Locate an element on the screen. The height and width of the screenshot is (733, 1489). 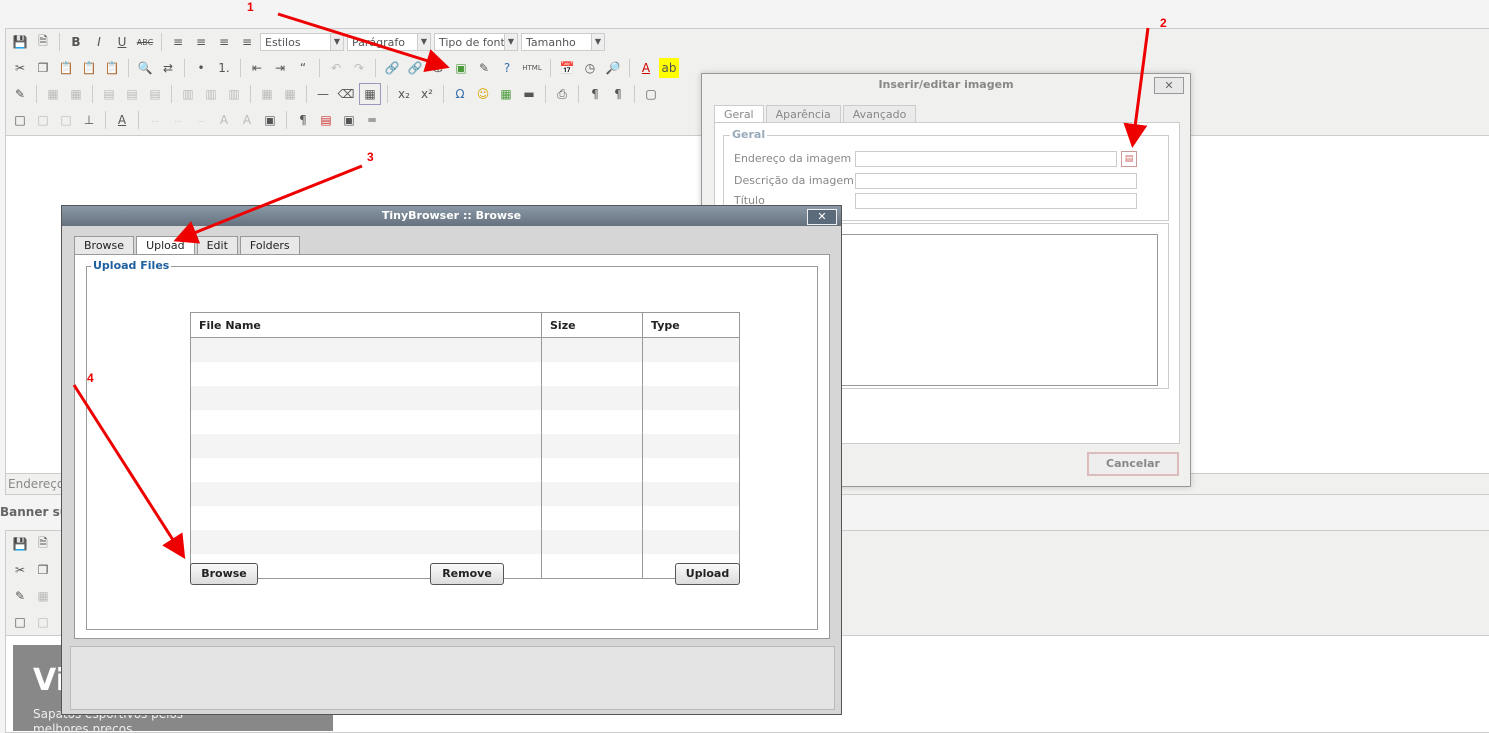
annotation-label-3: 3 is located at coordinates (370, 157).